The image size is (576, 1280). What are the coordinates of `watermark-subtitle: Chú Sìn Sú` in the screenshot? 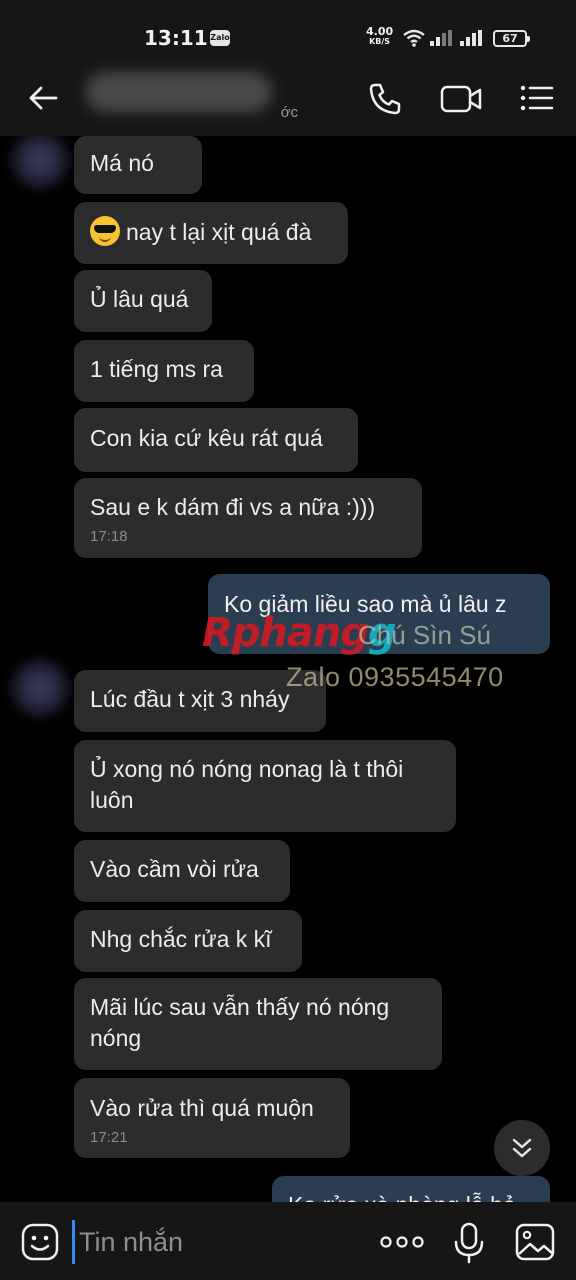 It's located at (424, 635).